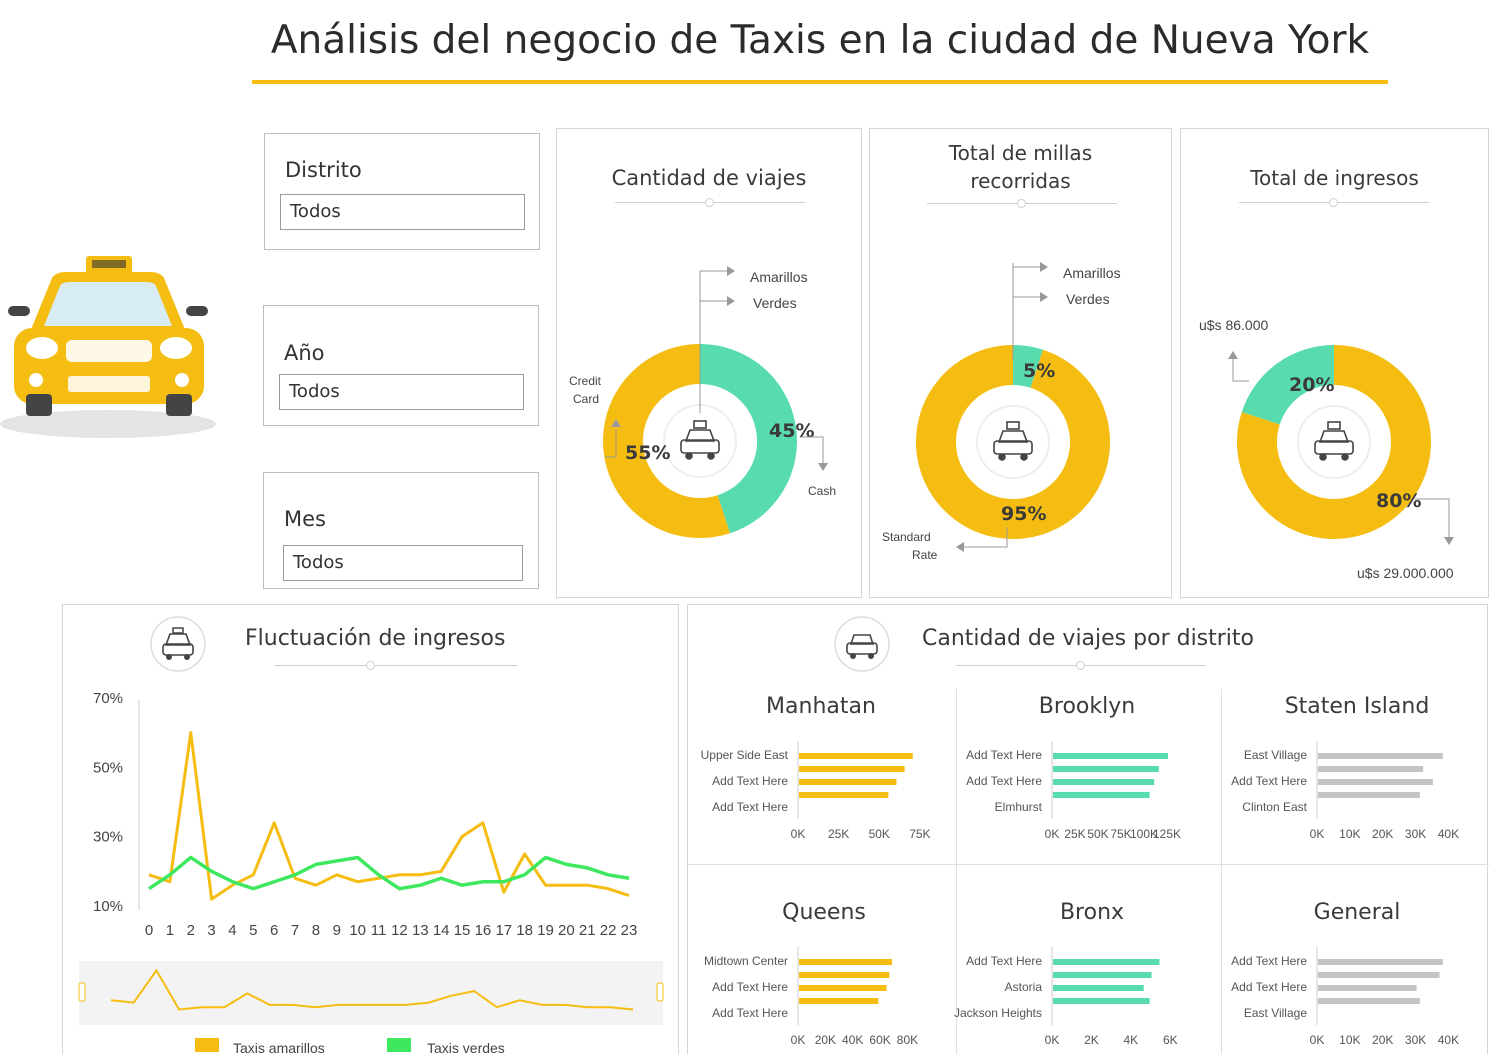 The width and height of the screenshot is (1499, 1054). I want to click on title-underline, so click(820, 82).